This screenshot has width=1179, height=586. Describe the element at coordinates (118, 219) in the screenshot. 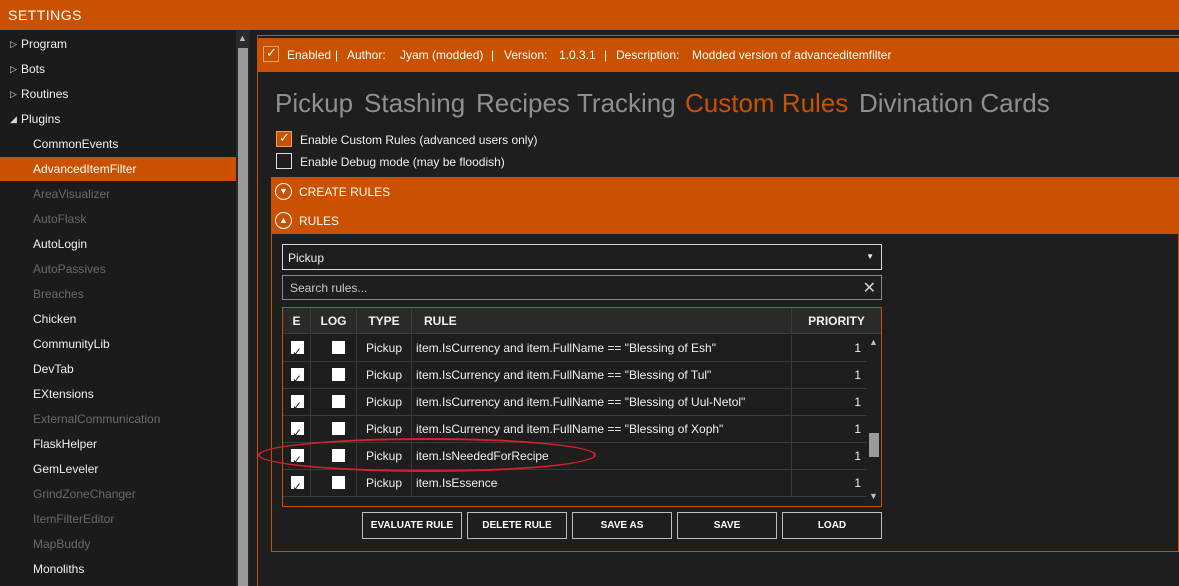

I see `sidebar-plugin-autoflask: AutoFlask` at that location.